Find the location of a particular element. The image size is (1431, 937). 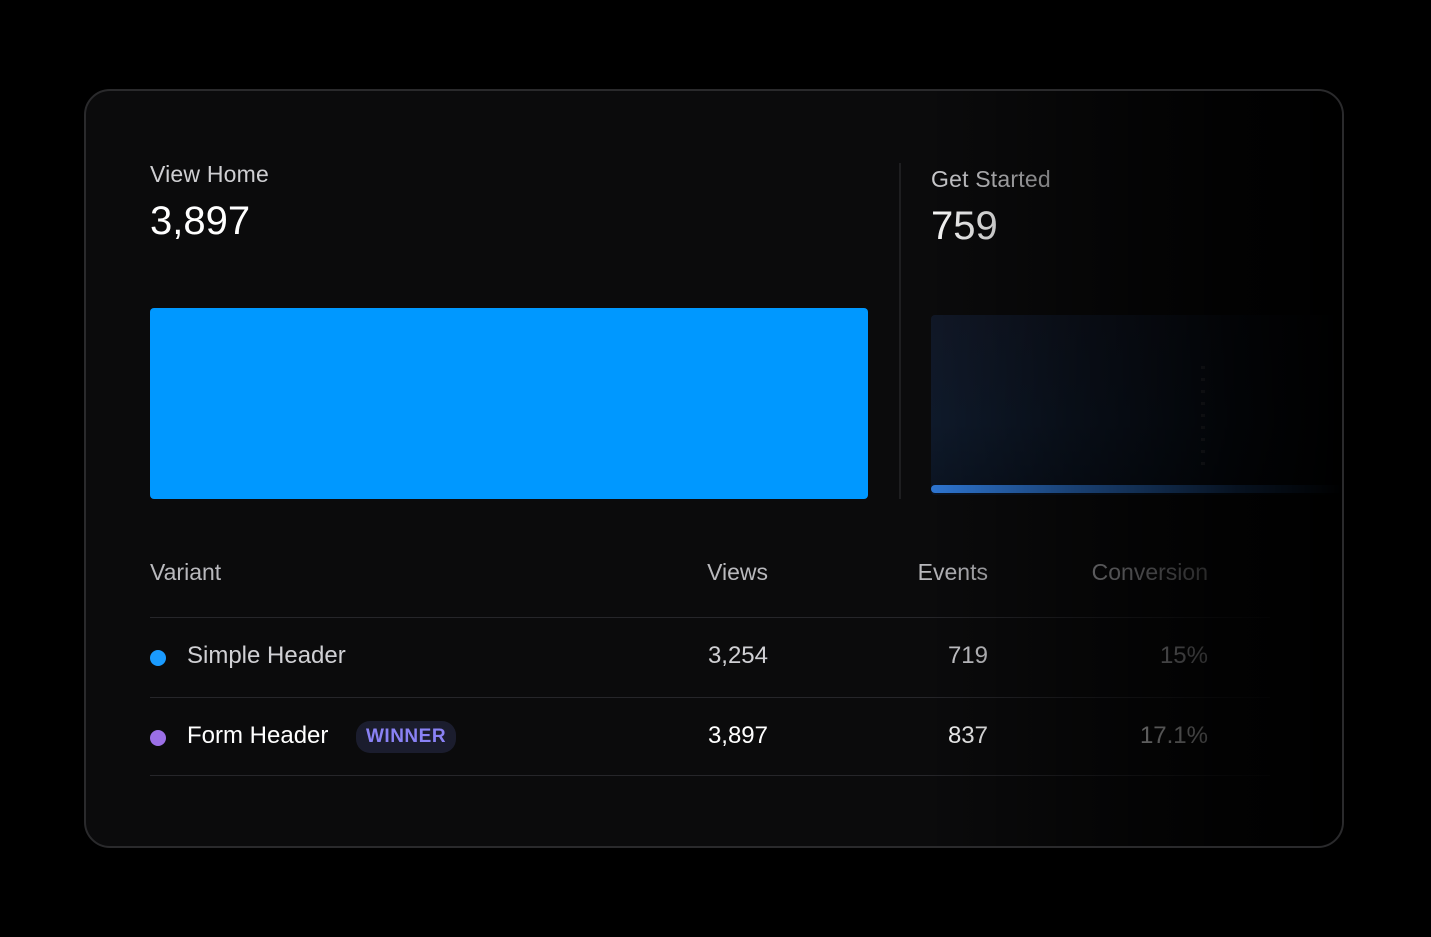

conversion-value: 17.1% is located at coordinates (1173, 735).